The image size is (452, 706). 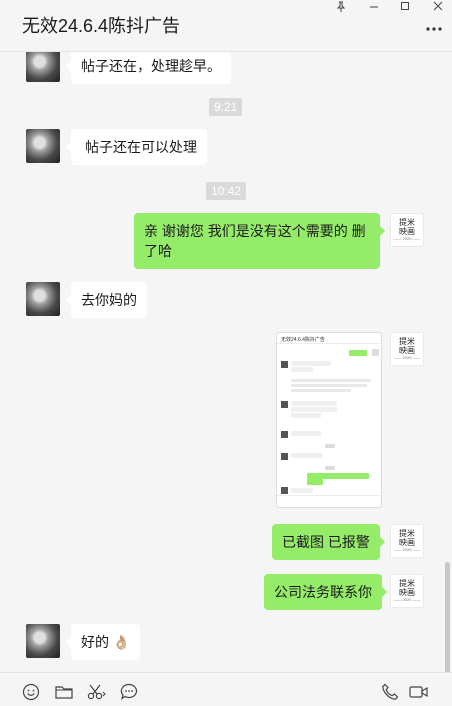 I want to click on message-bubble: 帖子还在可以处理, so click(x=136, y=147).